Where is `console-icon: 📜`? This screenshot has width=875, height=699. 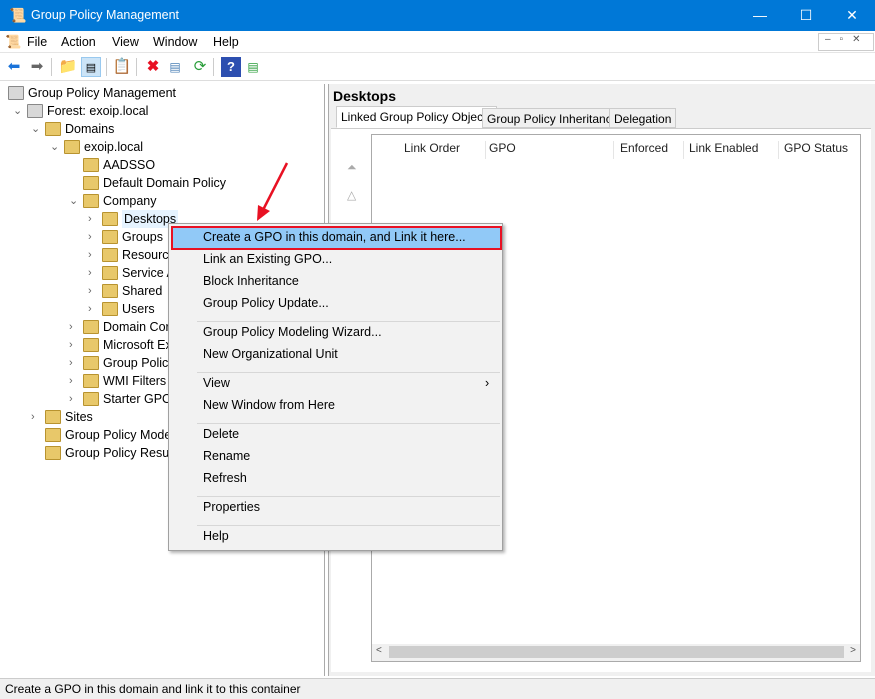 console-icon: 📜 is located at coordinates (13, 41).